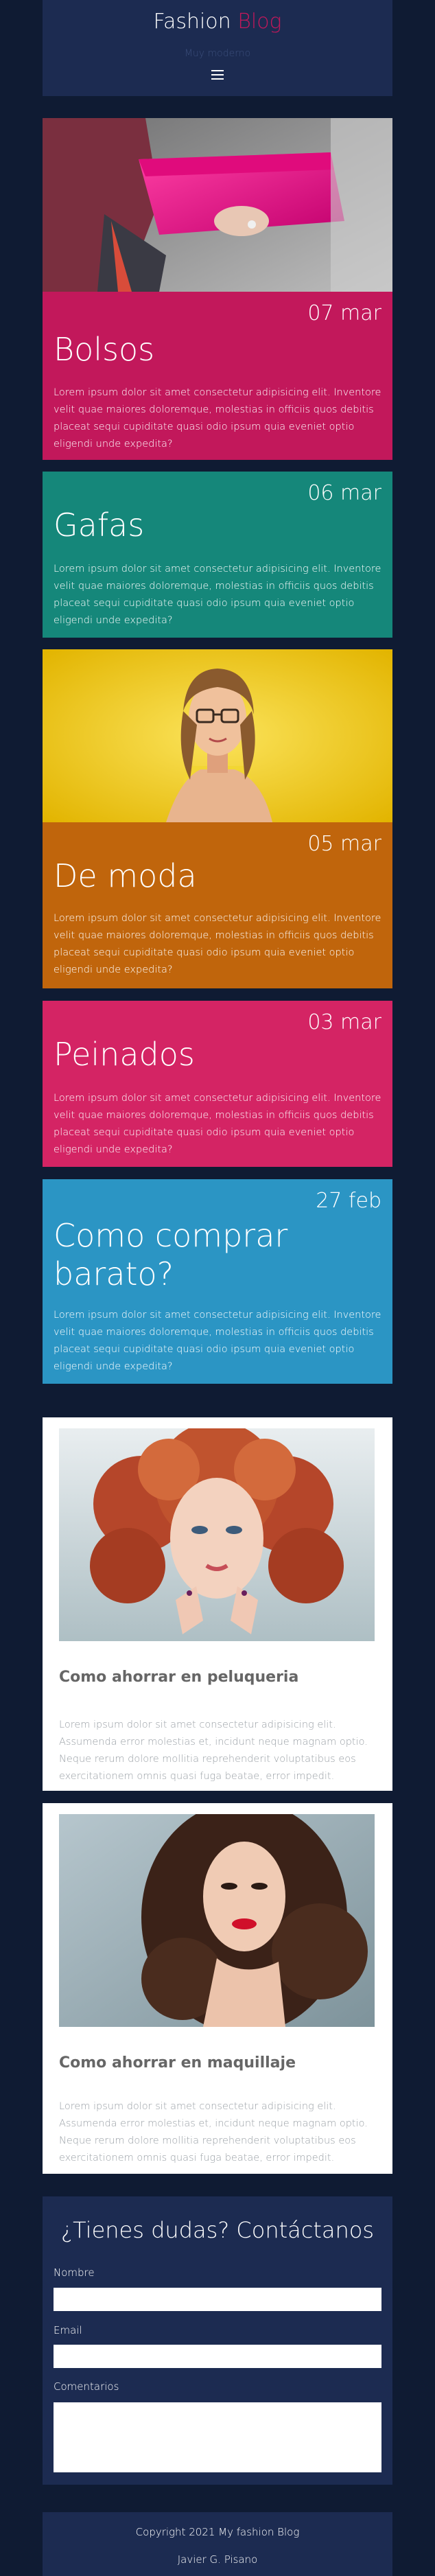 This screenshot has height=2576, width=435. Describe the element at coordinates (192, 22) in the screenshot. I see `brand-text: Fashion` at that location.